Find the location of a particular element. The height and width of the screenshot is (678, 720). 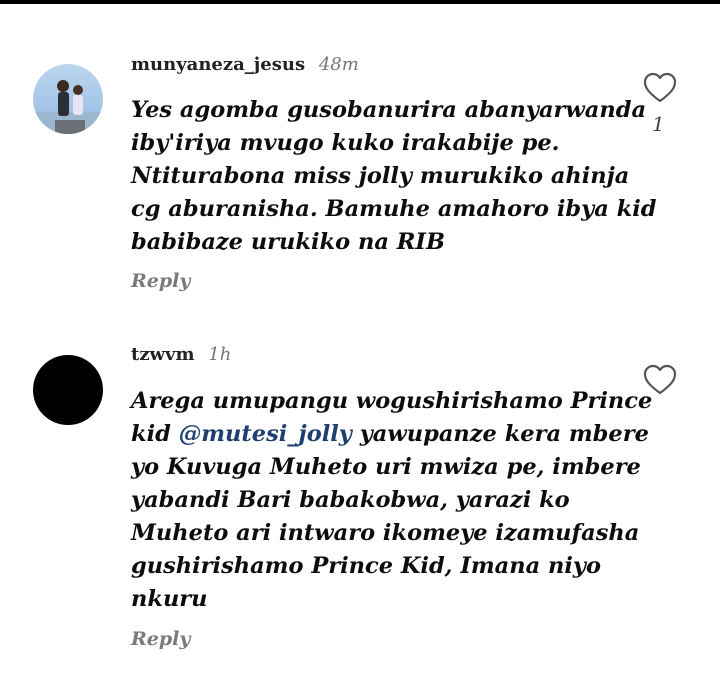

comment-line: Yes agomba gusobanurira abanyarwanda is located at coordinates (389, 110).